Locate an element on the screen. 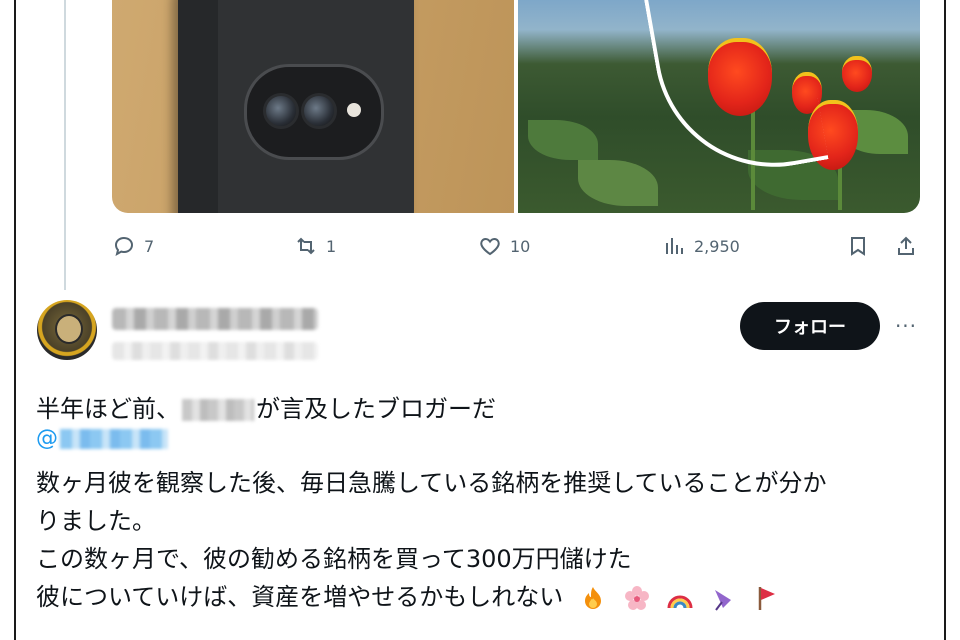 Image resolution: width=960 pixels, height=640 pixels. fire-icon is located at coordinates (592, 598).